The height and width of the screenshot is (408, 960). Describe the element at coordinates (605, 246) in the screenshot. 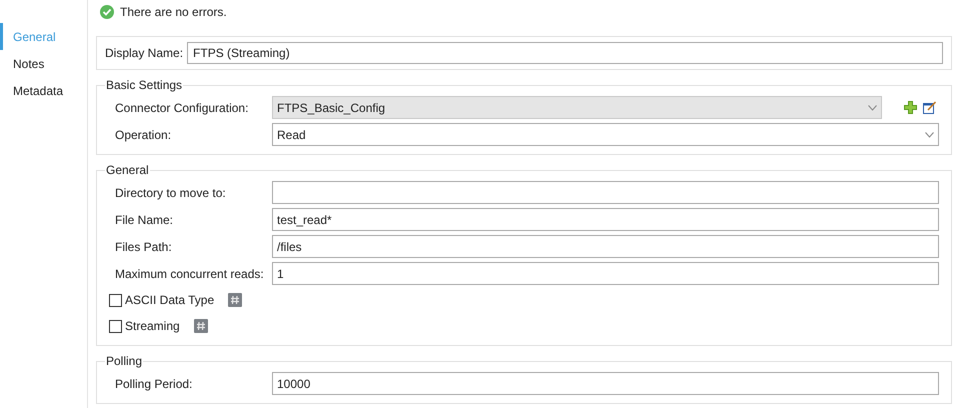

I see `text-field: /files` at that location.